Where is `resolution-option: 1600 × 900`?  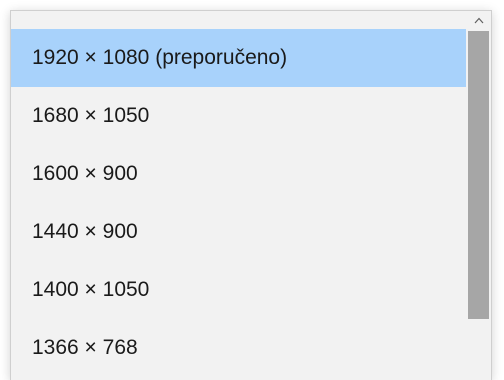
resolution-option: 1600 × 900 is located at coordinates (239, 174).